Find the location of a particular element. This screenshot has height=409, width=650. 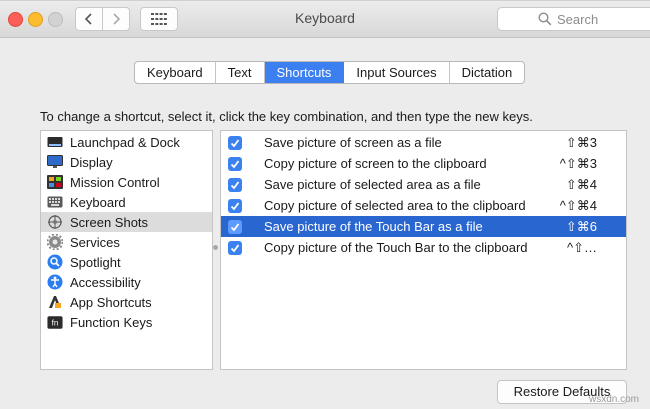

mission-control-icon is located at coordinates (55, 182).